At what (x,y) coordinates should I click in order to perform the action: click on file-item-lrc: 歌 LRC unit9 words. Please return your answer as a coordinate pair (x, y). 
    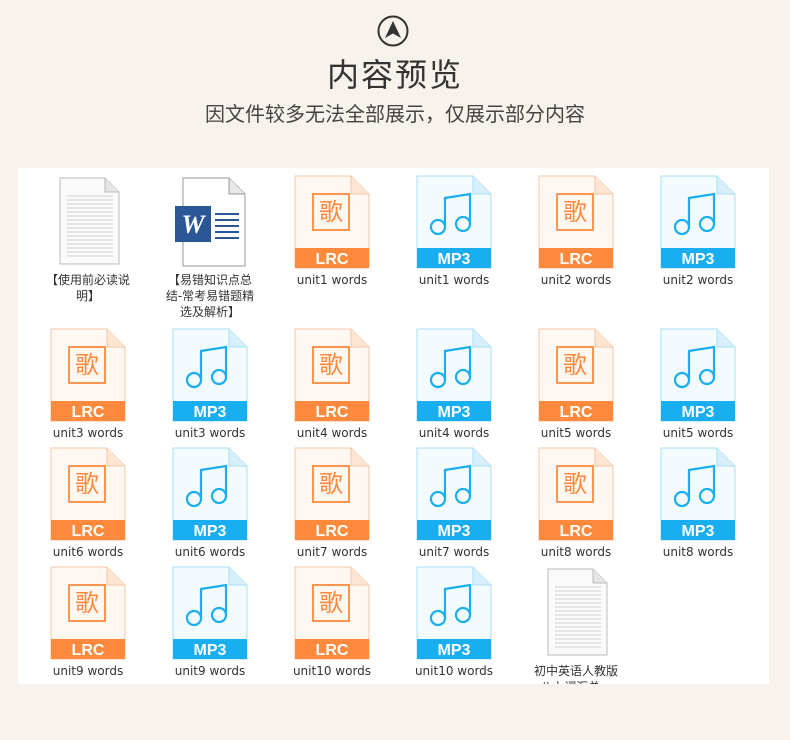
    Looking at the image, I should click on (88, 622).